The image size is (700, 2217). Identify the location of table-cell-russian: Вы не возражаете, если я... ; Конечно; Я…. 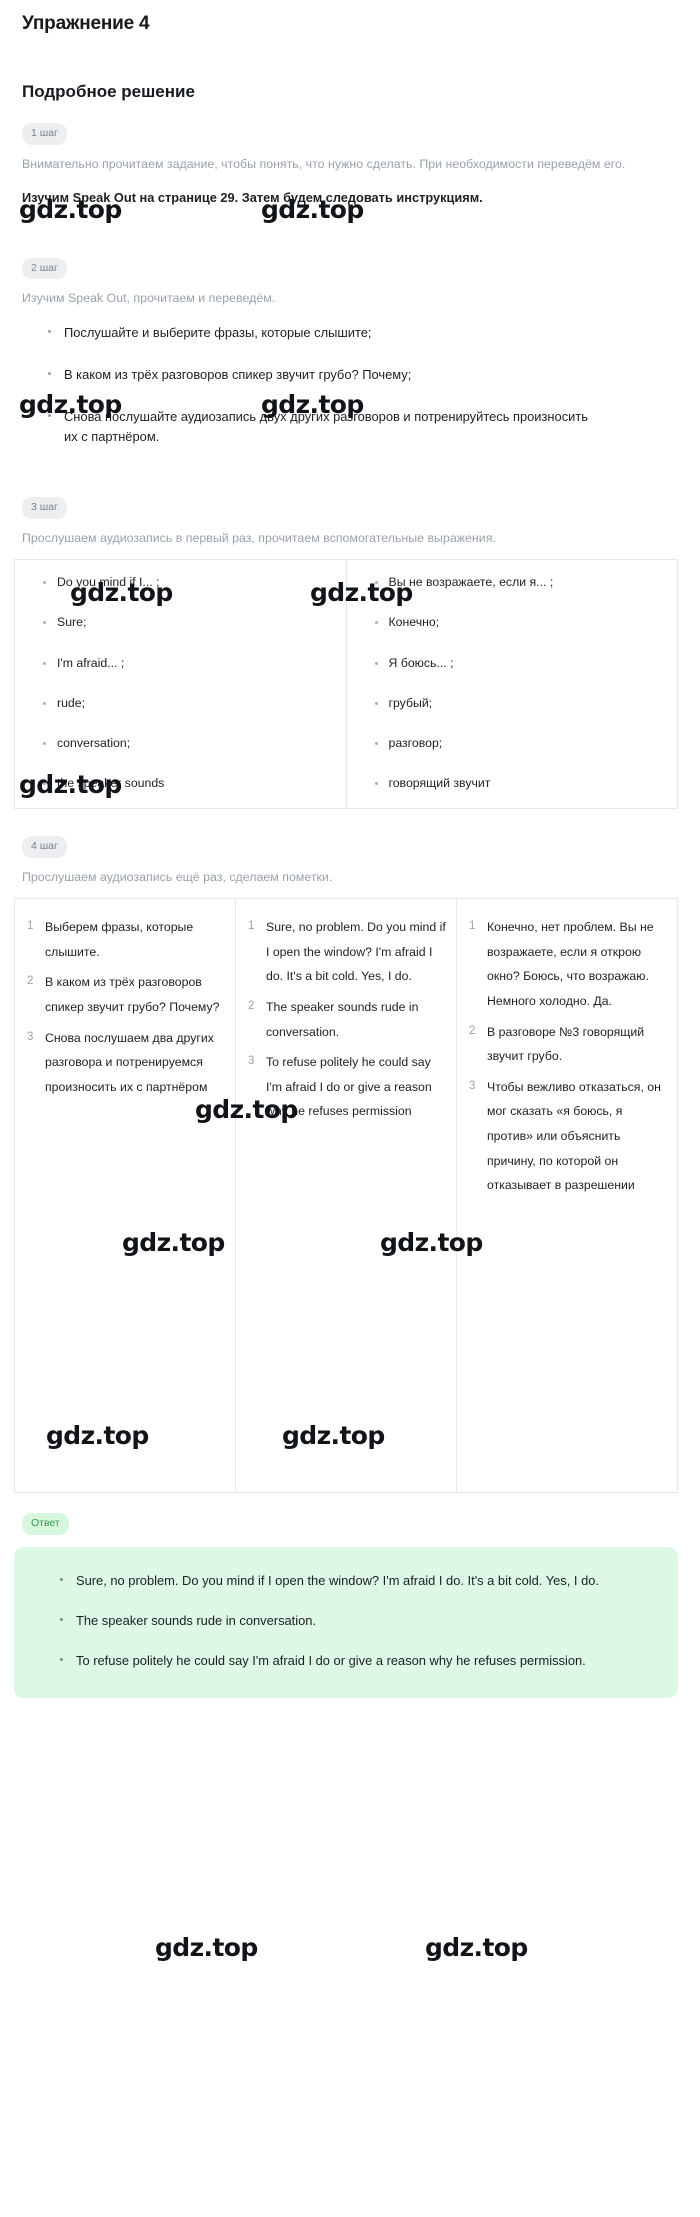
(511, 684).